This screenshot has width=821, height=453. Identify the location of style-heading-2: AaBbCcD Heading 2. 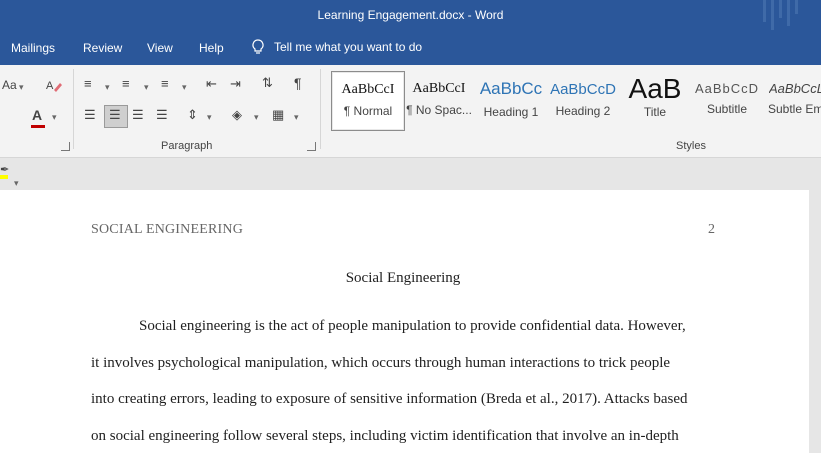
(583, 100).